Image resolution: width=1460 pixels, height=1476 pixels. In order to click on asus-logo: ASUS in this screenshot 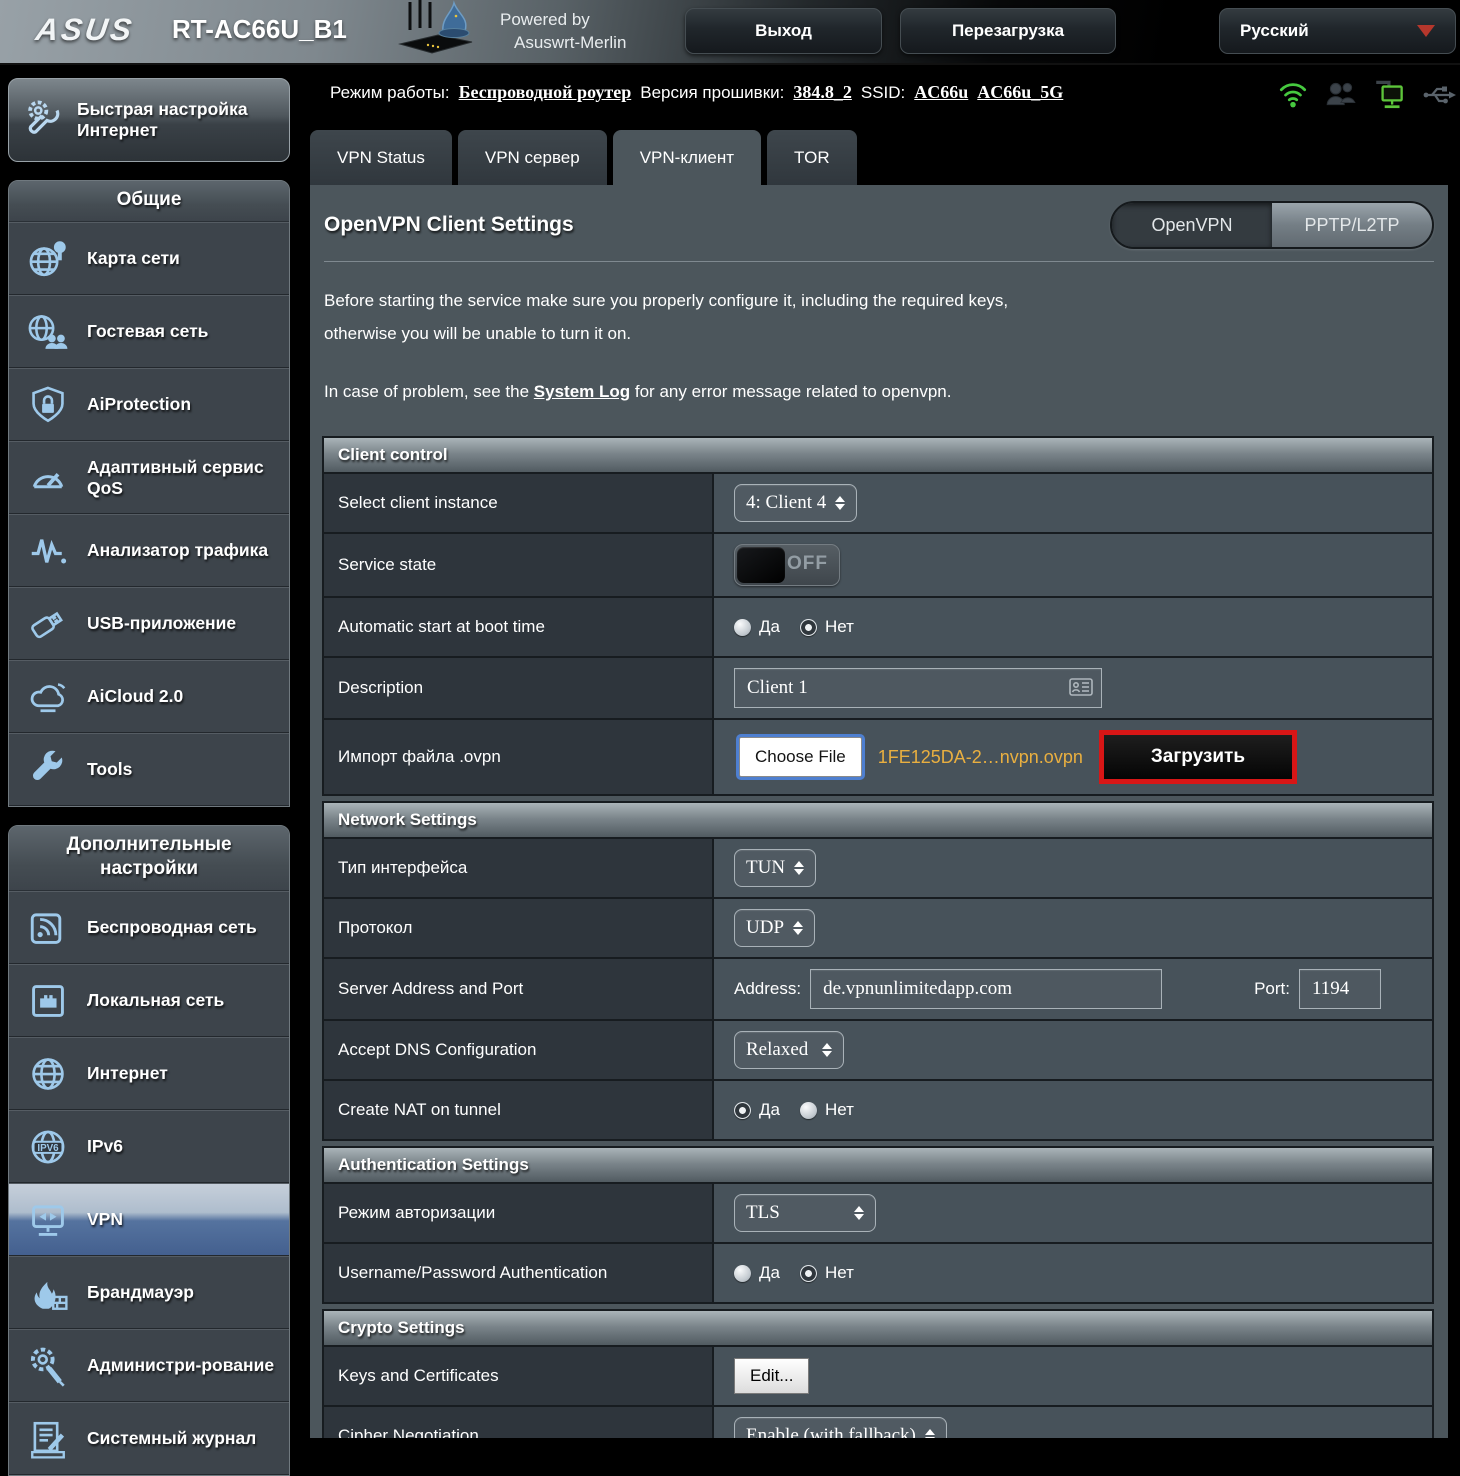, I will do `click(85, 29)`.